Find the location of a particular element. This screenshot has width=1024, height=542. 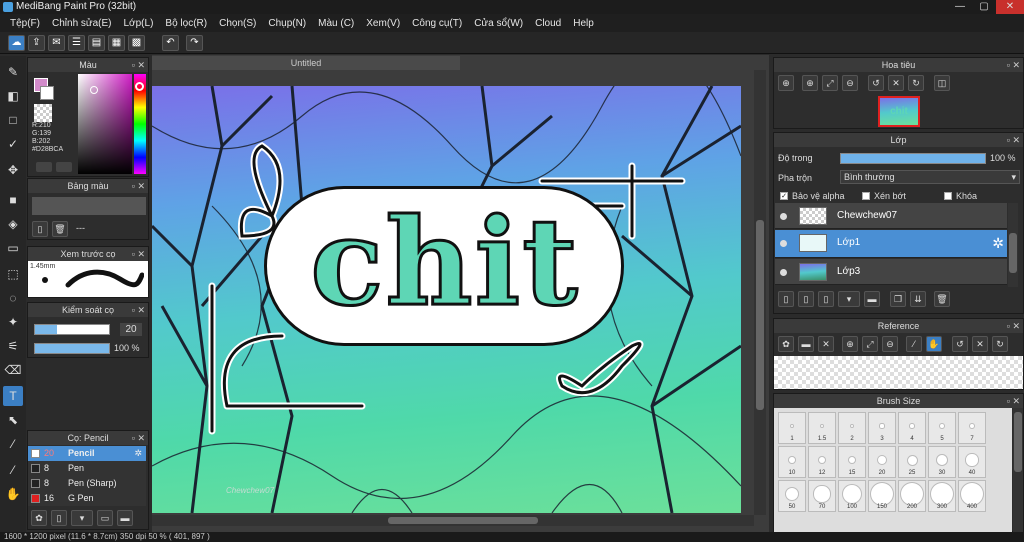

brush-size-cell: 2 is located at coordinates (852, 428).